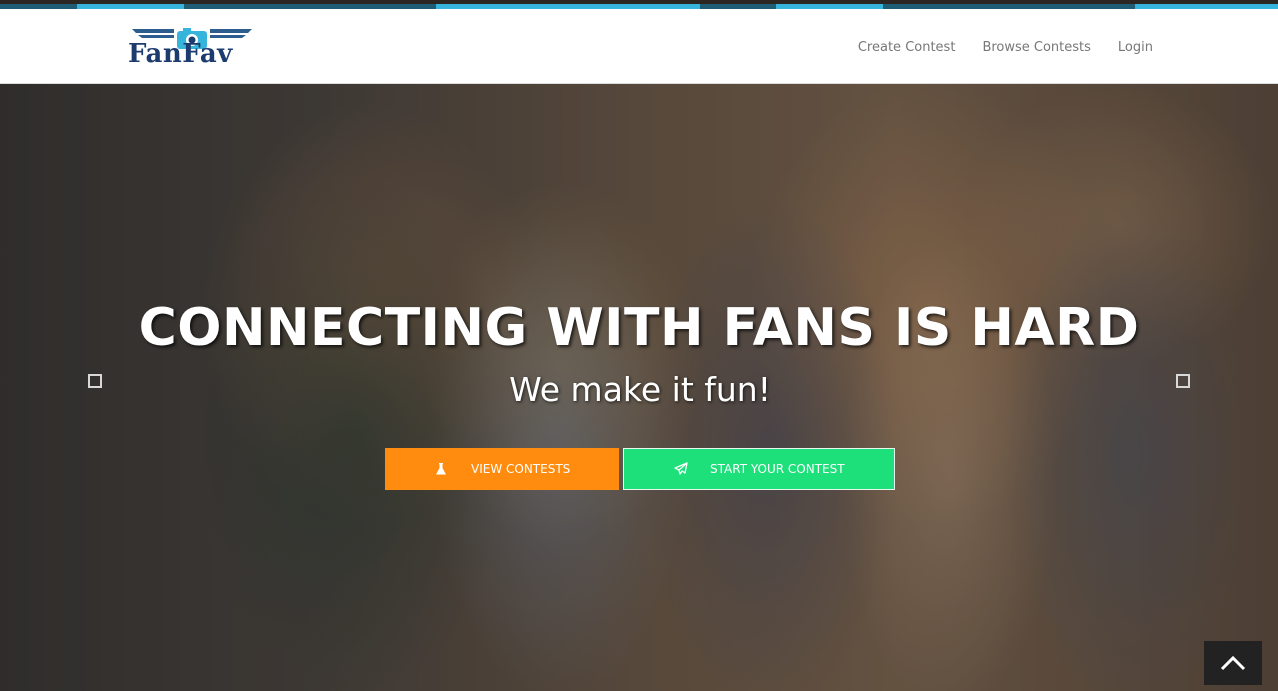 This screenshot has height=691, width=1278. I want to click on scroll-to-top-button, so click(1233, 663).